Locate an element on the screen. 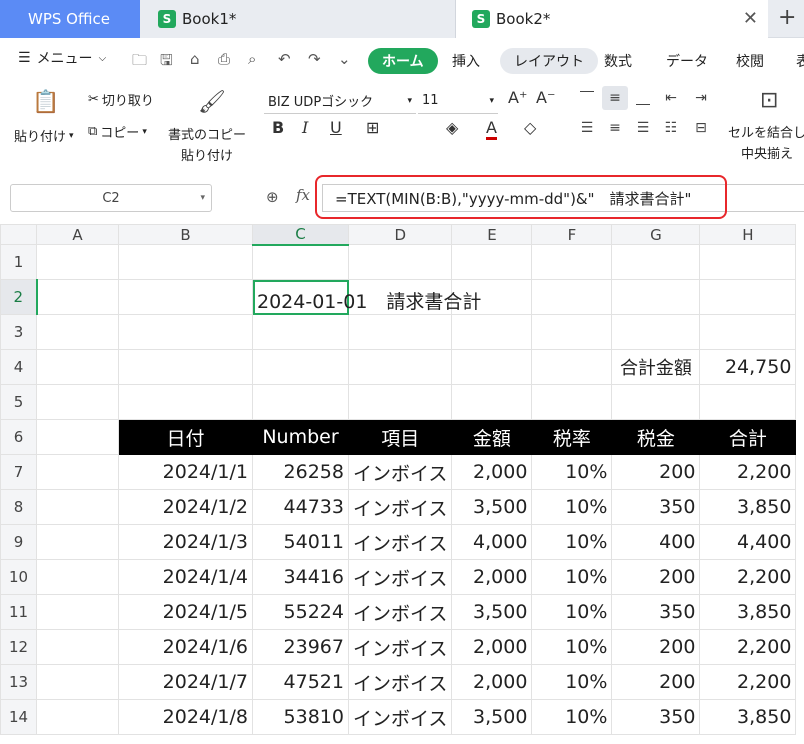 Image resolution: width=804 pixels, height=744 pixels. tab-wps-office: WPS Office is located at coordinates (70, 19).